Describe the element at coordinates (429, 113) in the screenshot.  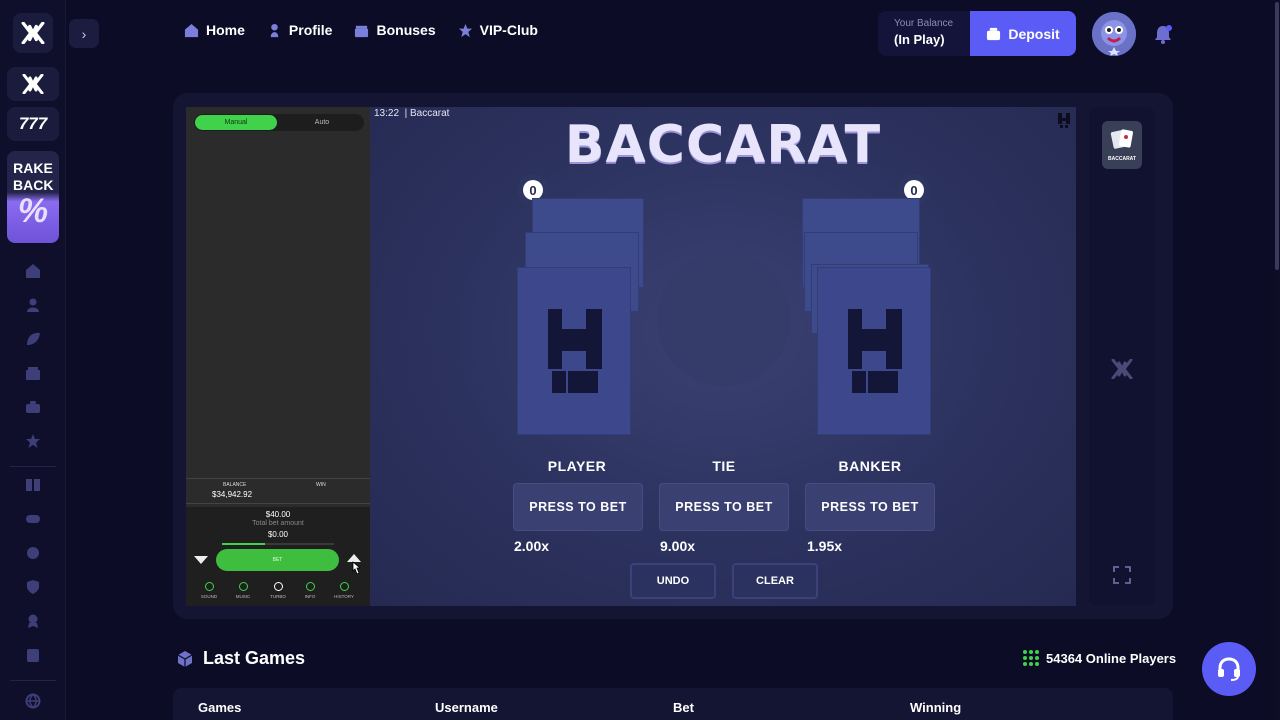
I see `game-name: Baccarat` at that location.